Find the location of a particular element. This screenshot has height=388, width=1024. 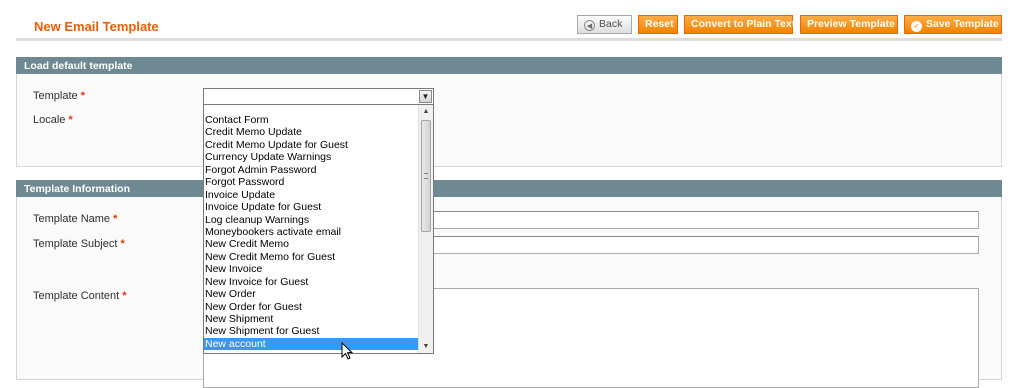

back-arrow-icon: ◀ is located at coordinates (589, 25).